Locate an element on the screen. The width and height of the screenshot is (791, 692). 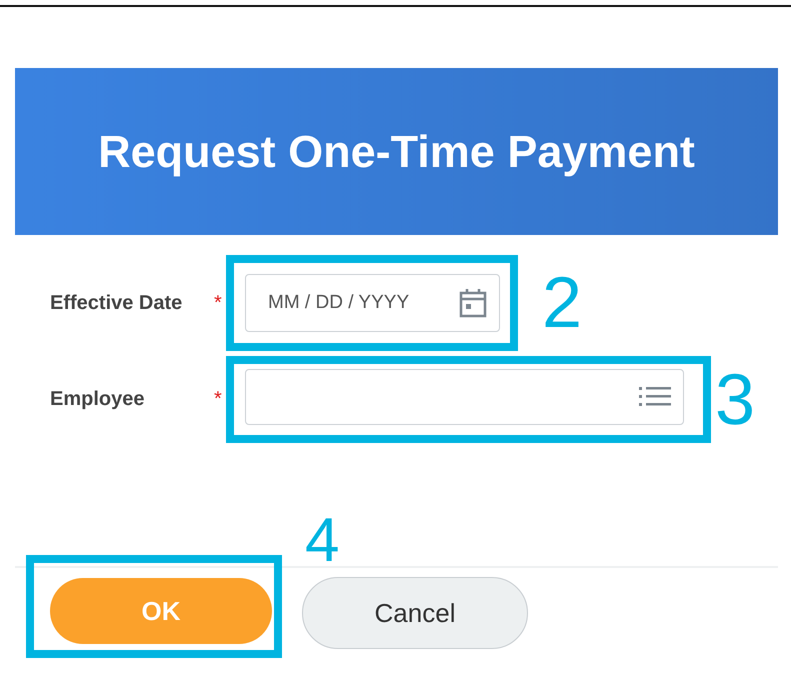
page-title: Request One-Time Payment is located at coordinates (396, 152).